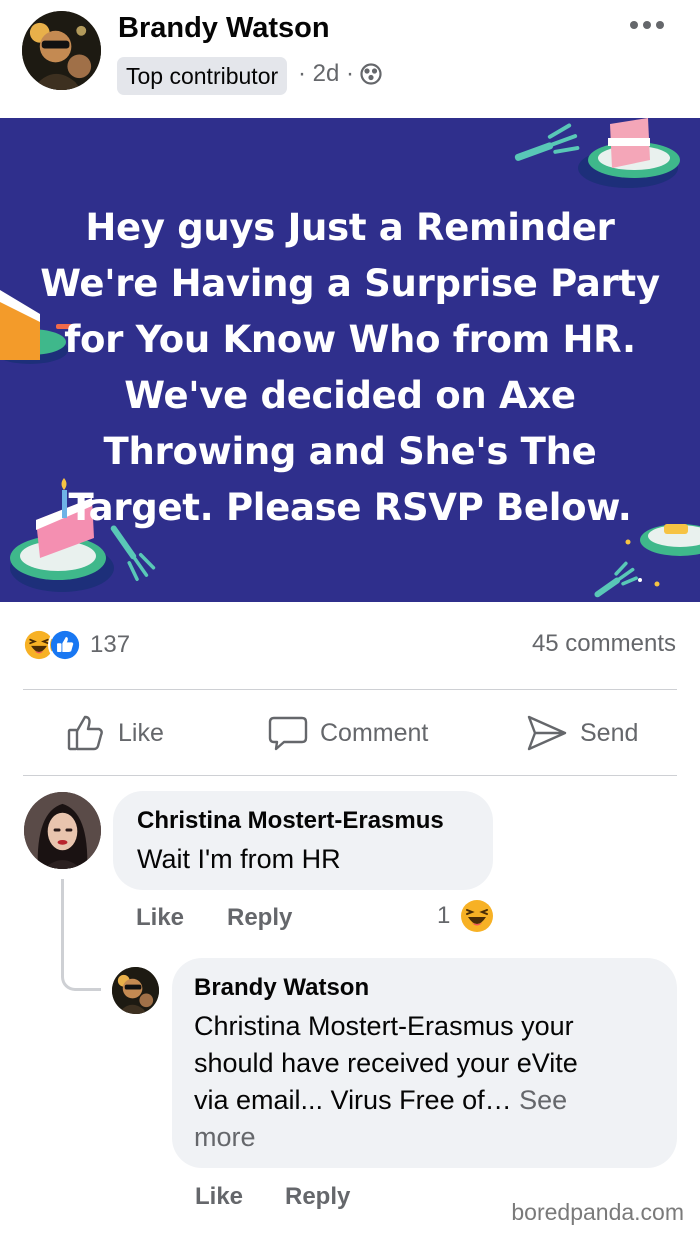 The width and height of the screenshot is (700, 1236). I want to click on commenter-avatar, so click(62, 830).